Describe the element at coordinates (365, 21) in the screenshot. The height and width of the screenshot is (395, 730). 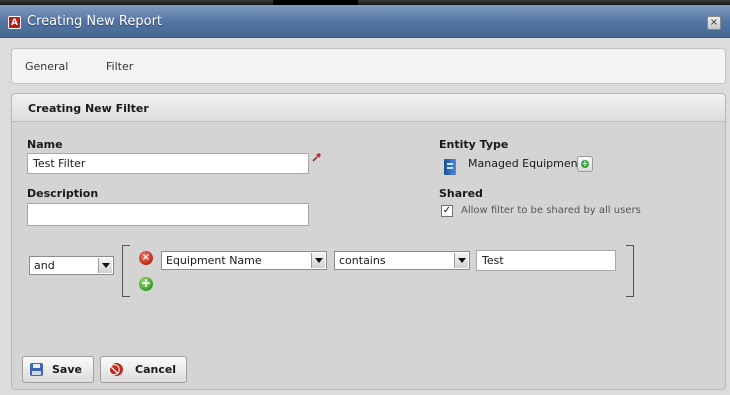
I see `title-bar: A Creating New Report ×` at that location.